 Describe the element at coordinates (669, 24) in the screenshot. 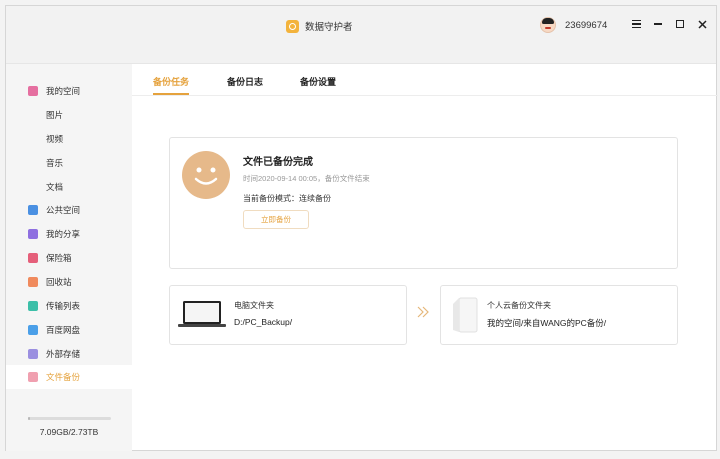

I see `window-controls` at that location.